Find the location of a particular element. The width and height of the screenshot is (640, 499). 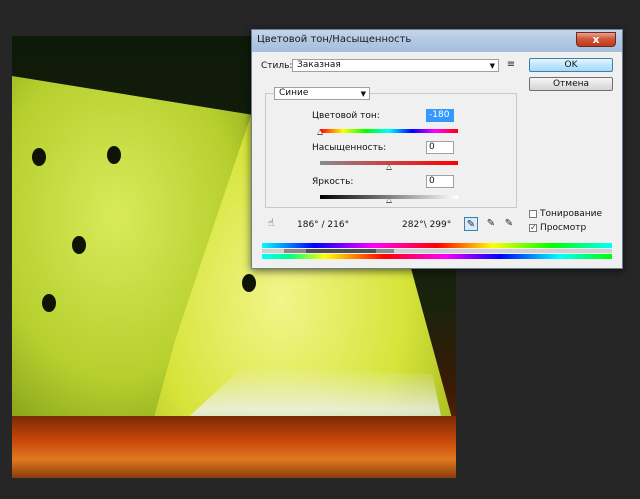

dialog-title: Цветовой тон/Насыщенность is located at coordinates (334, 39).